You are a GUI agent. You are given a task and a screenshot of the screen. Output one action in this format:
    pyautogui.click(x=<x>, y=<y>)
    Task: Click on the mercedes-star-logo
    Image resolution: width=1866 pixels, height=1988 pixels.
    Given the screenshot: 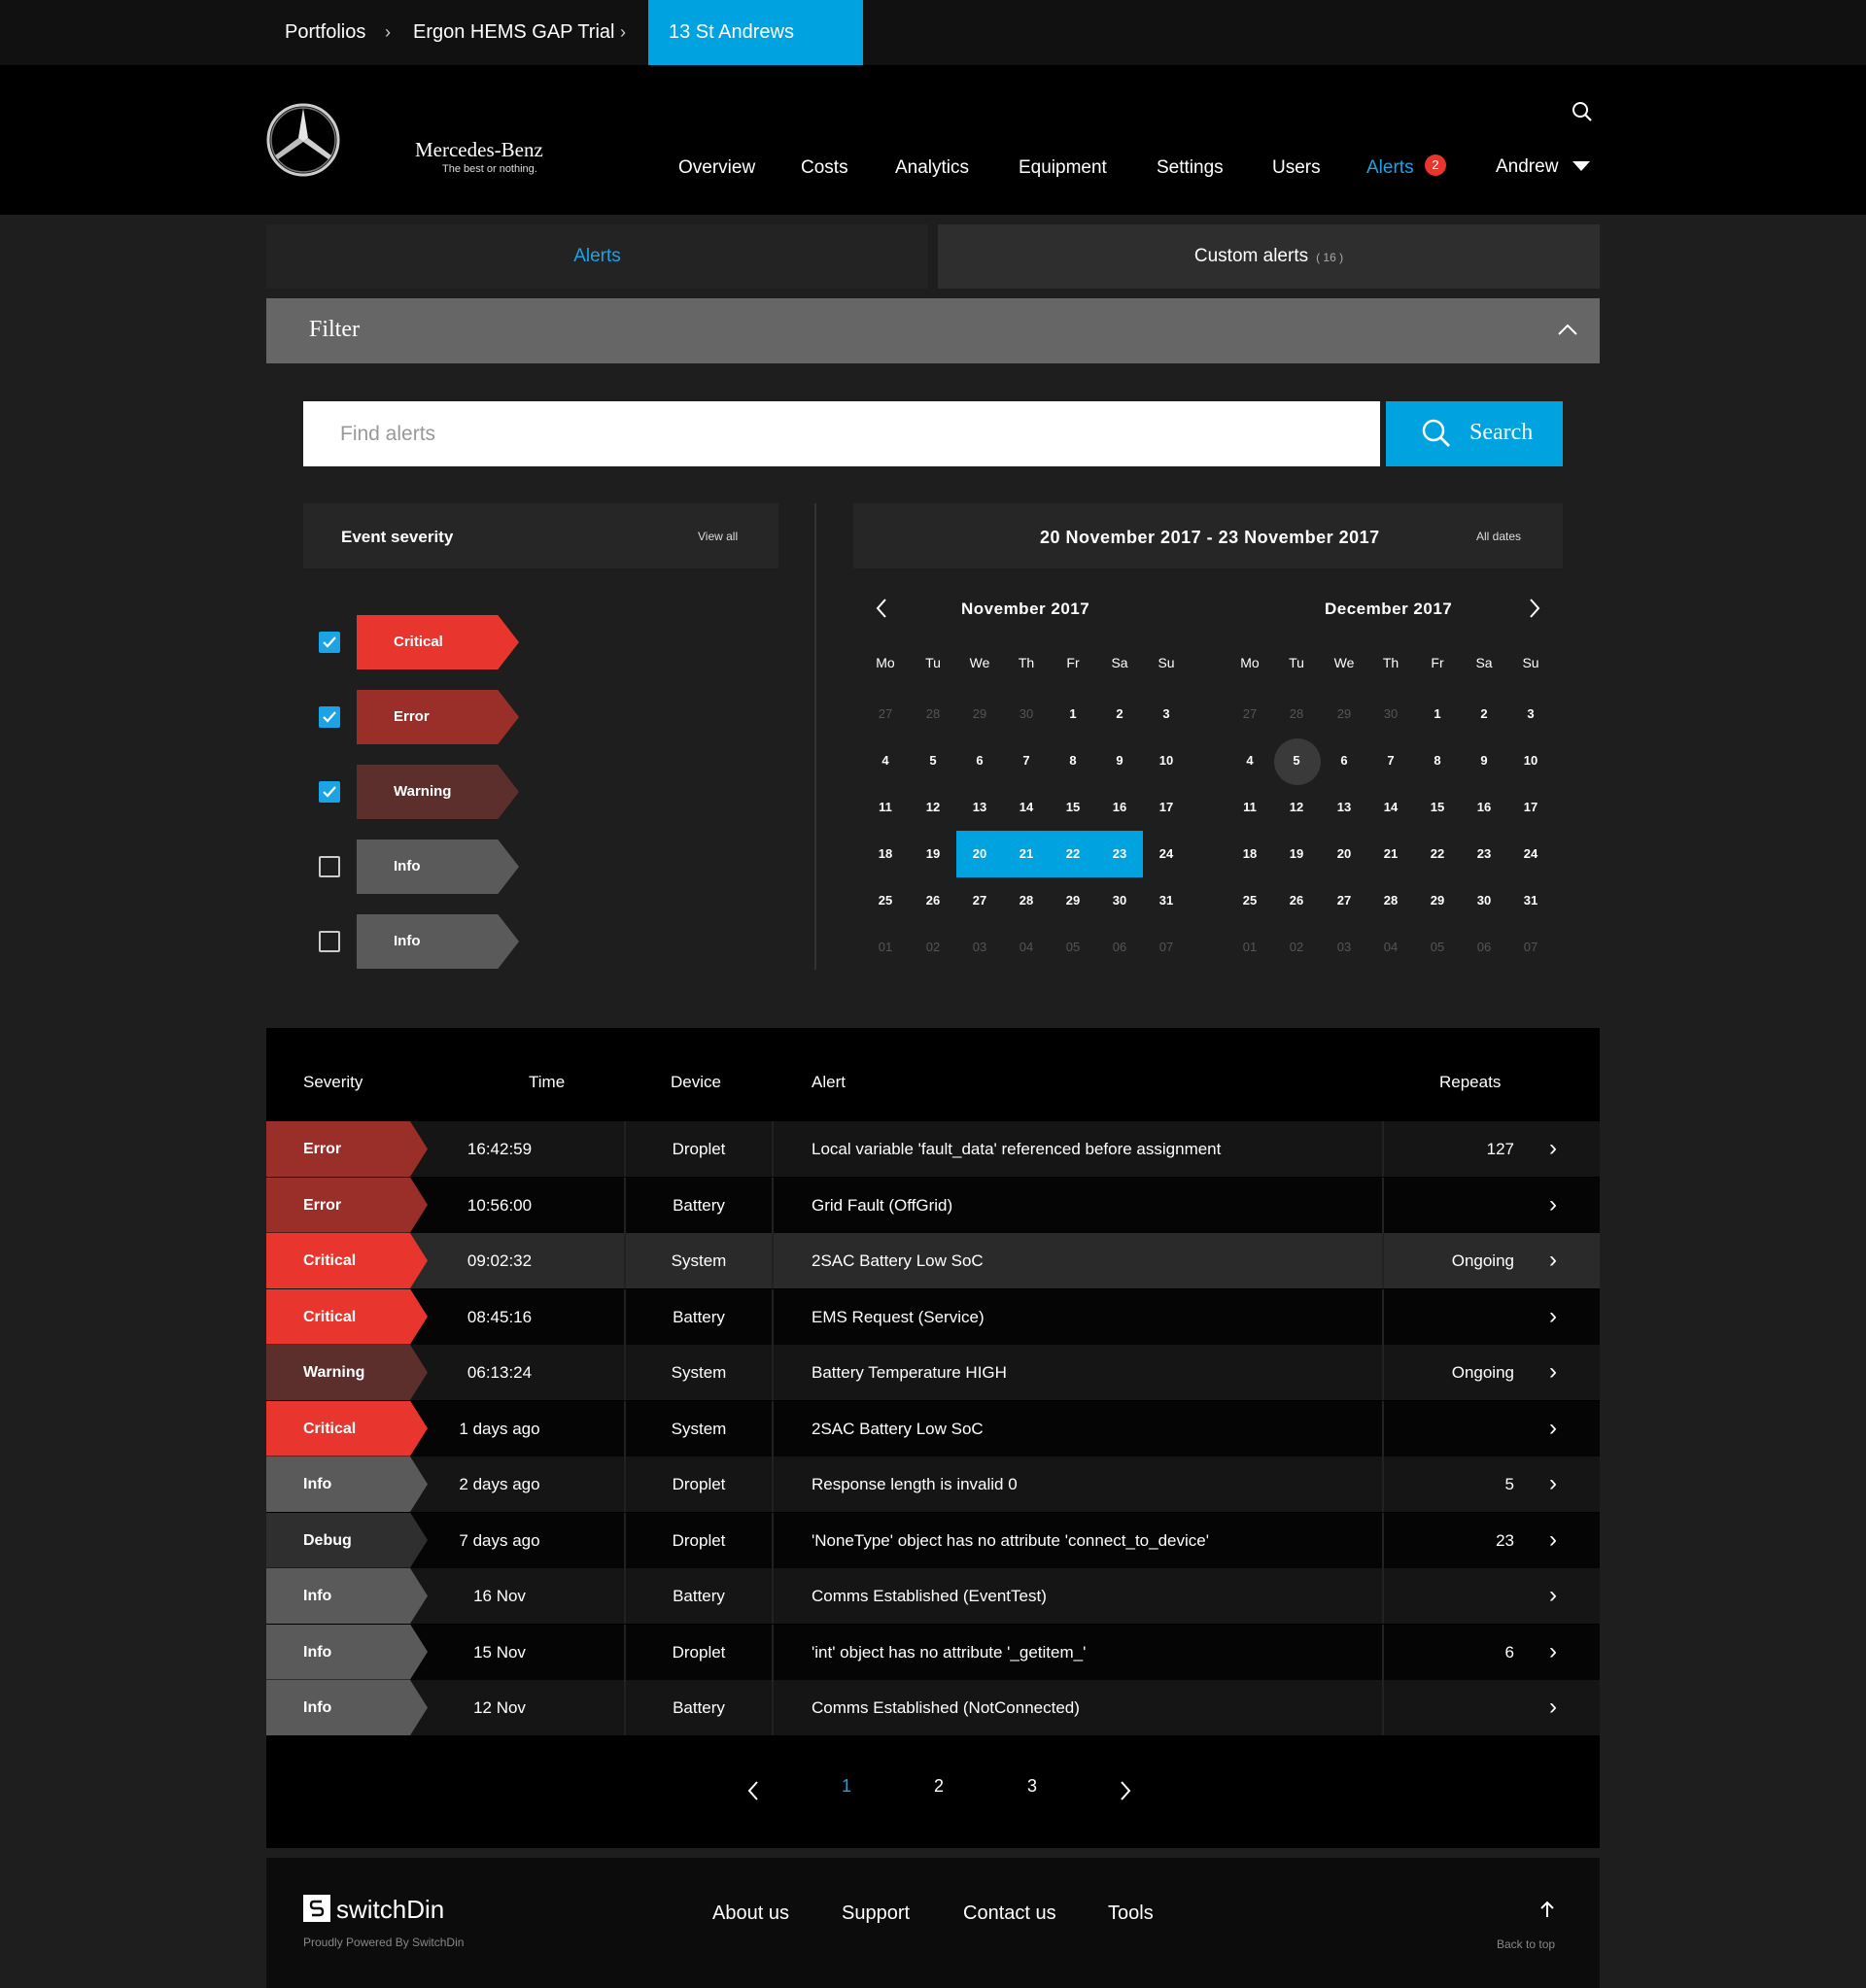 What is the action you would take?
    pyautogui.click(x=303, y=140)
    